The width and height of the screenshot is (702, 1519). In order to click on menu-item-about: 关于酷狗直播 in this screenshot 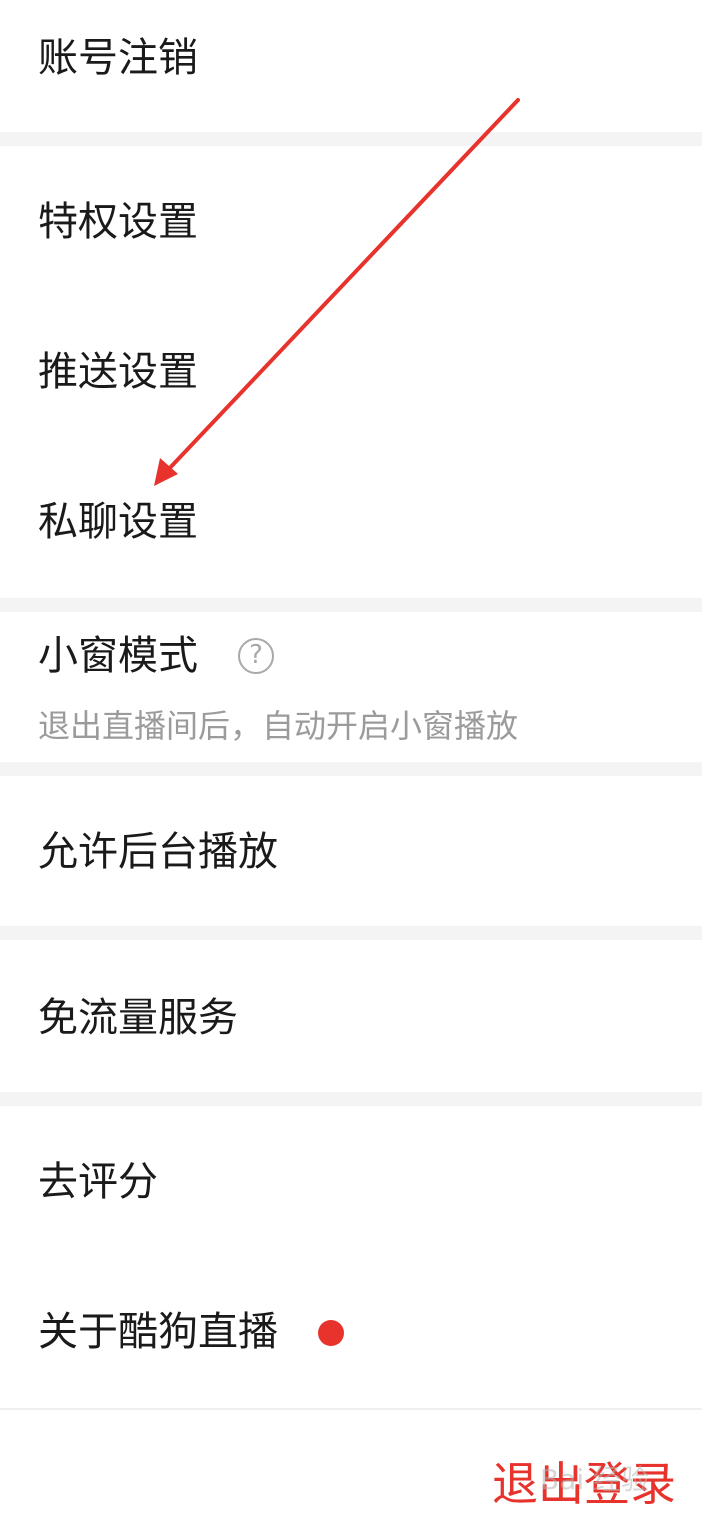, I will do `click(351, 1332)`.